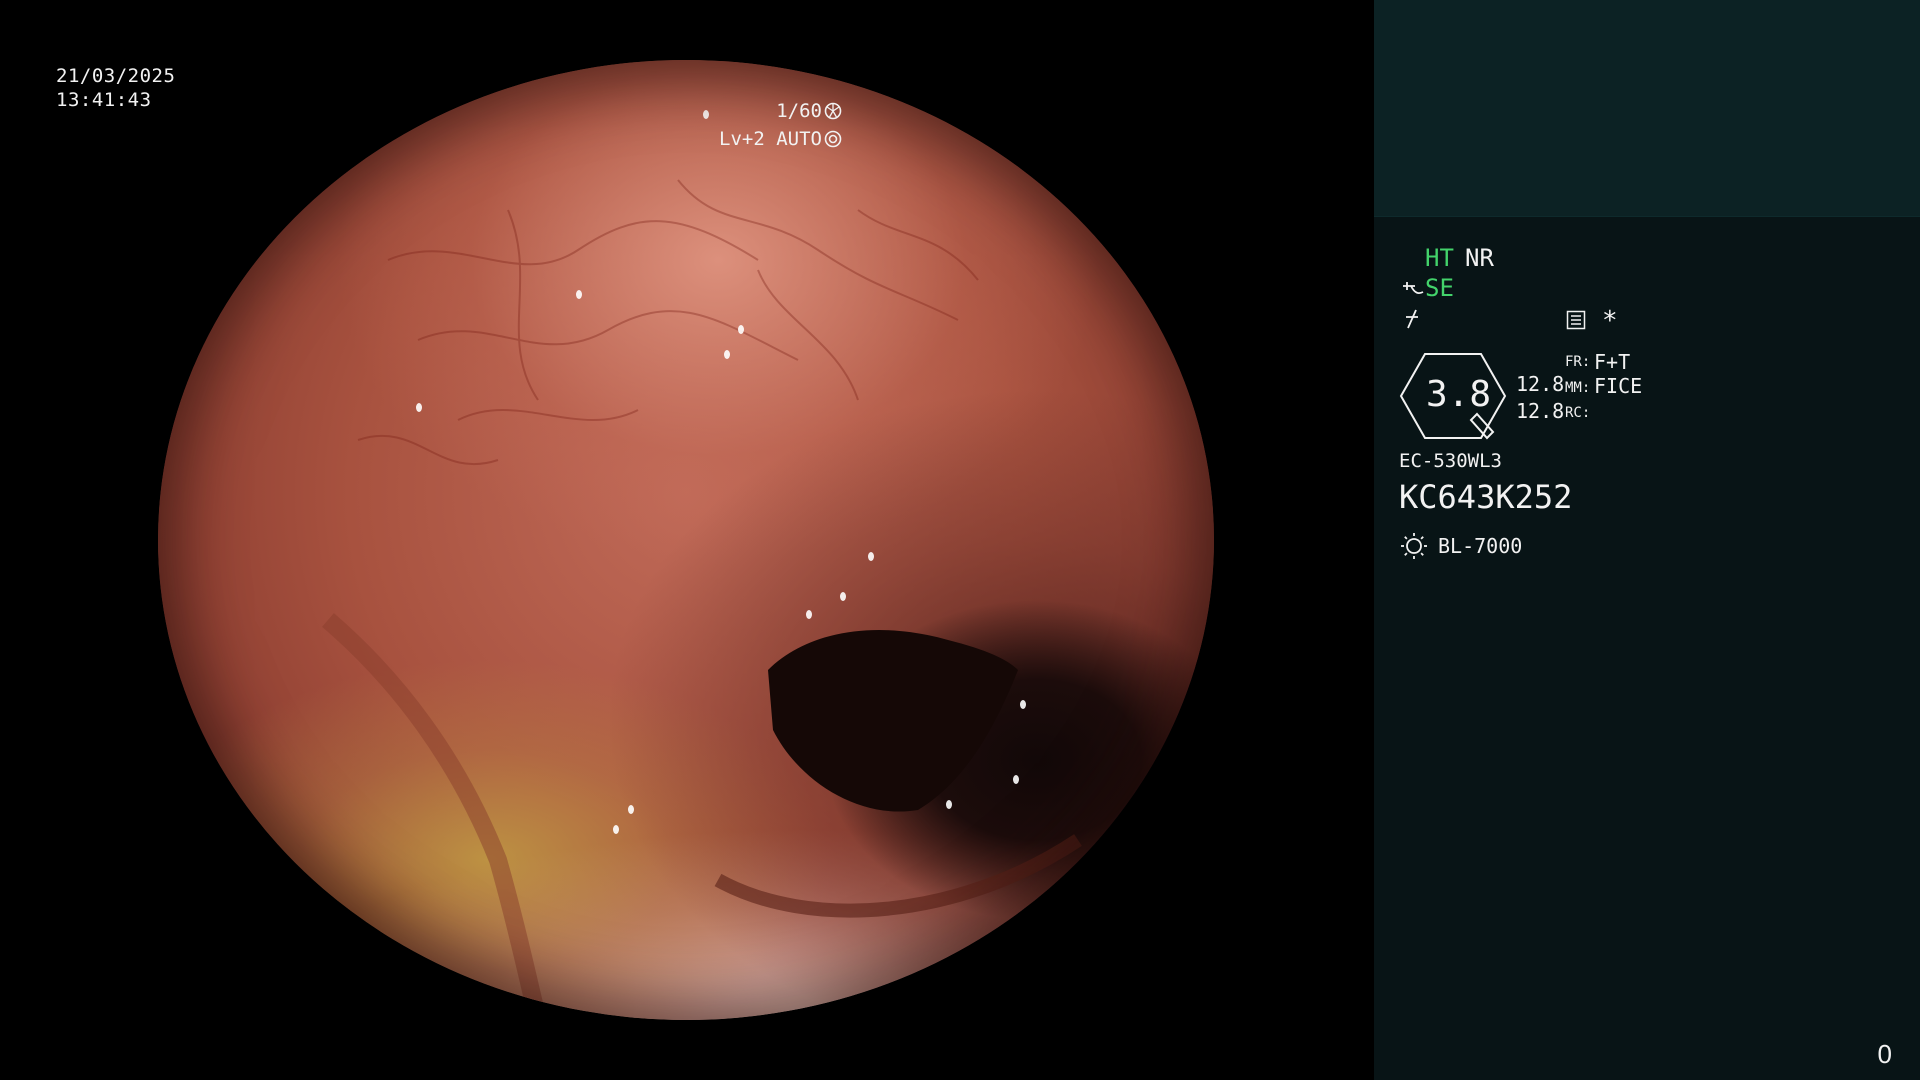 This screenshot has width=1920, height=1080. What do you see at coordinates (799, 139) in the screenshot?
I see `iris-mode: AUTO` at bounding box center [799, 139].